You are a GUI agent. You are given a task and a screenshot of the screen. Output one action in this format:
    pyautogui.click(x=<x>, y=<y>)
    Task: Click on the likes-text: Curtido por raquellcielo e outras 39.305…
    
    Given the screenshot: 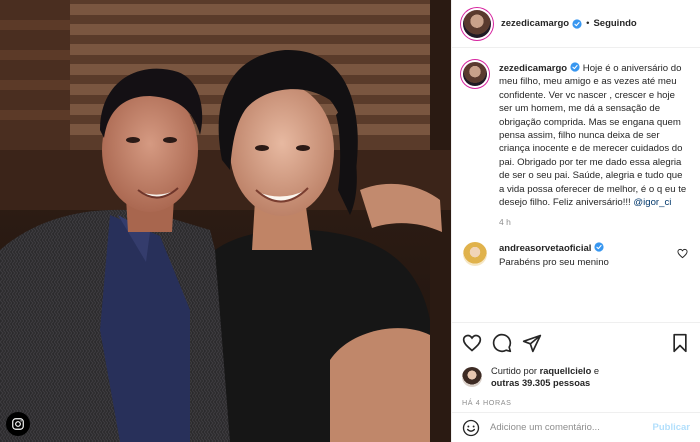 What is the action you would take?
    pyautogui.click(x=545, y=377)
    